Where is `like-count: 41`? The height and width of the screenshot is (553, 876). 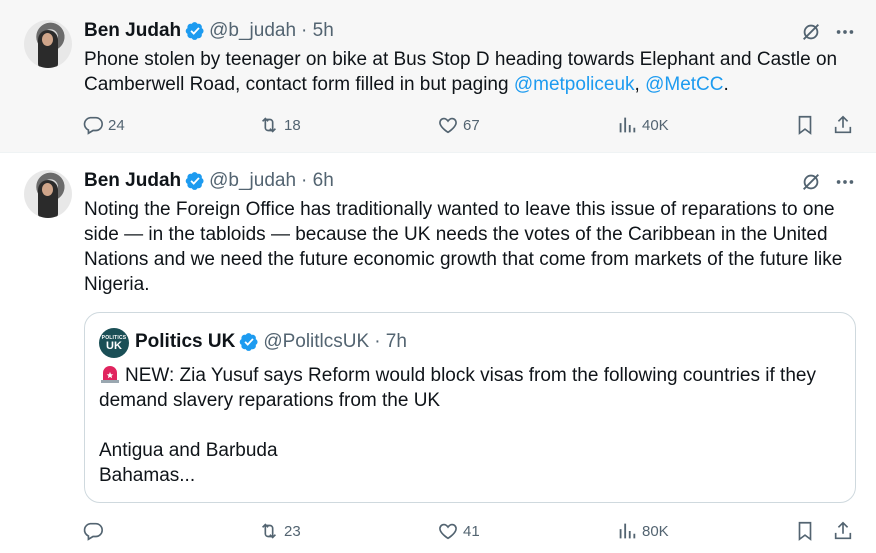 like-count: 41 is located at coordinates (471, 531).